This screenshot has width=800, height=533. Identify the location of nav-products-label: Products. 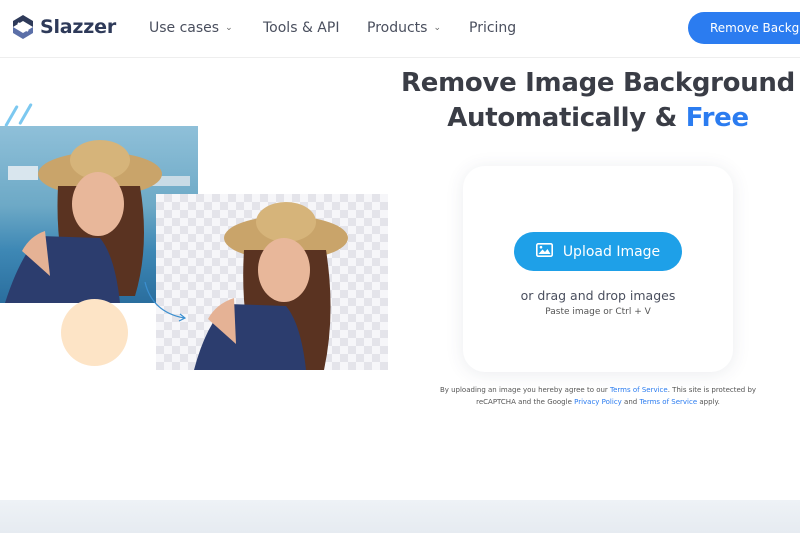
(397, 28).